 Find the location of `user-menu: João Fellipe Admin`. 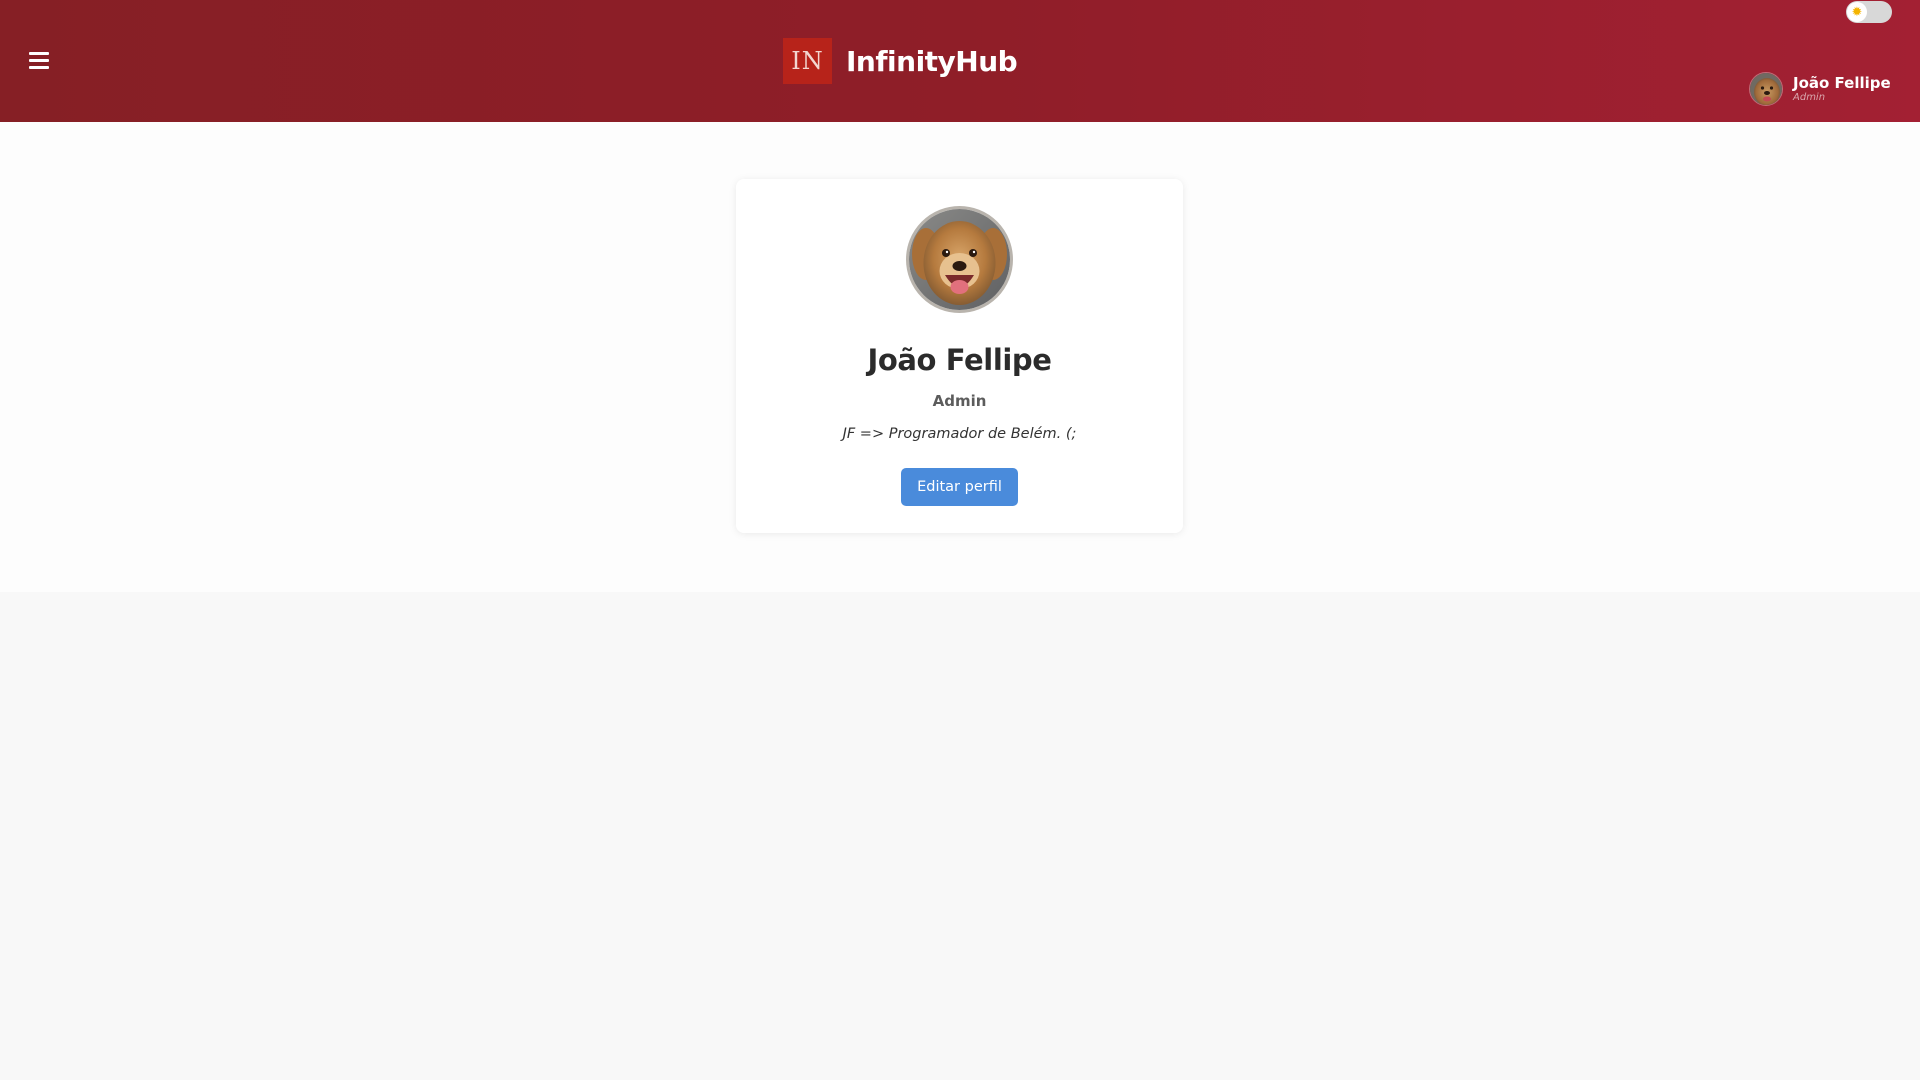

user-menu: João Fellipe Admin is located at coordinates (1820, 89).